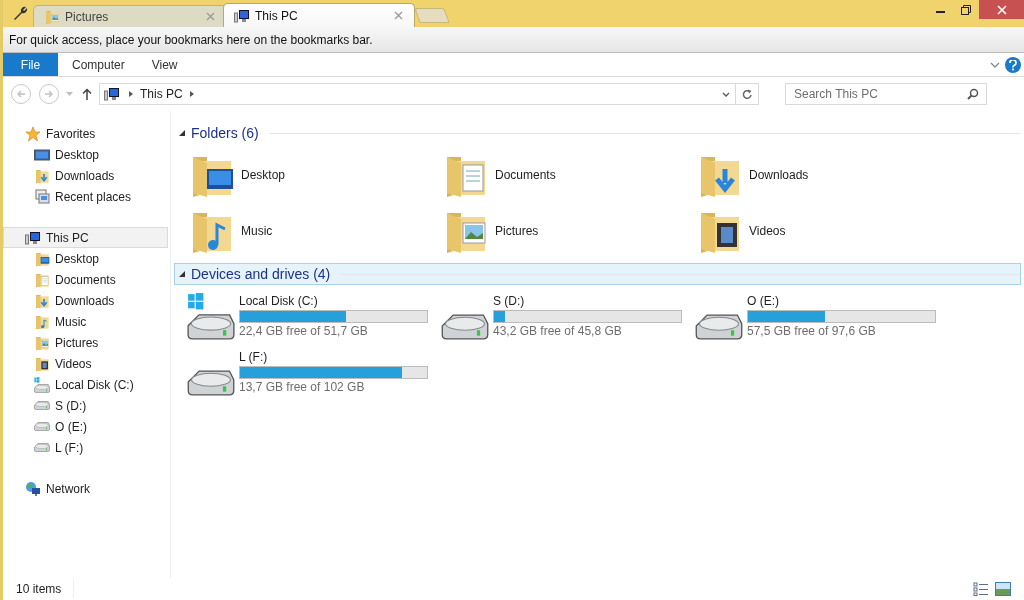 The height and width of the screenshot is (600, 1024). I want to click on sidebar-item: Videos, so click(85, 363).